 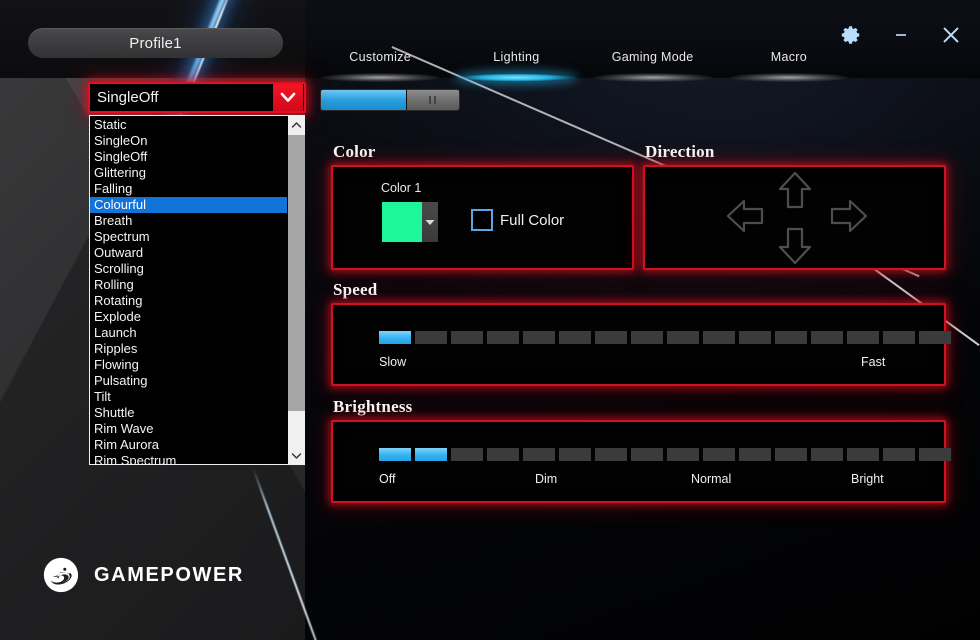 What do you see at coordinates (789, 64) in the screenshot?
I see `tab-macro: Macro` at bounding box center [789, 64].